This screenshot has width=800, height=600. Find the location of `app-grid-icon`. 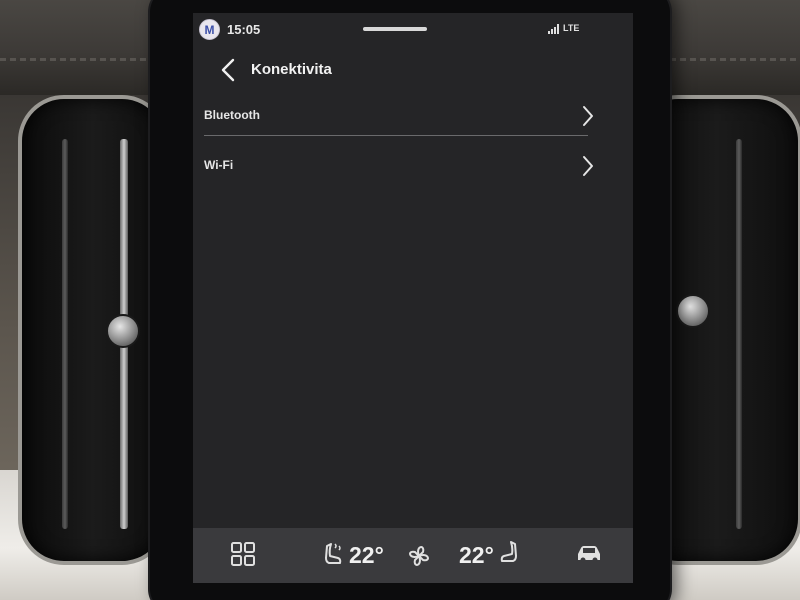

app-grid-icon is located at coordinates (243, 554).